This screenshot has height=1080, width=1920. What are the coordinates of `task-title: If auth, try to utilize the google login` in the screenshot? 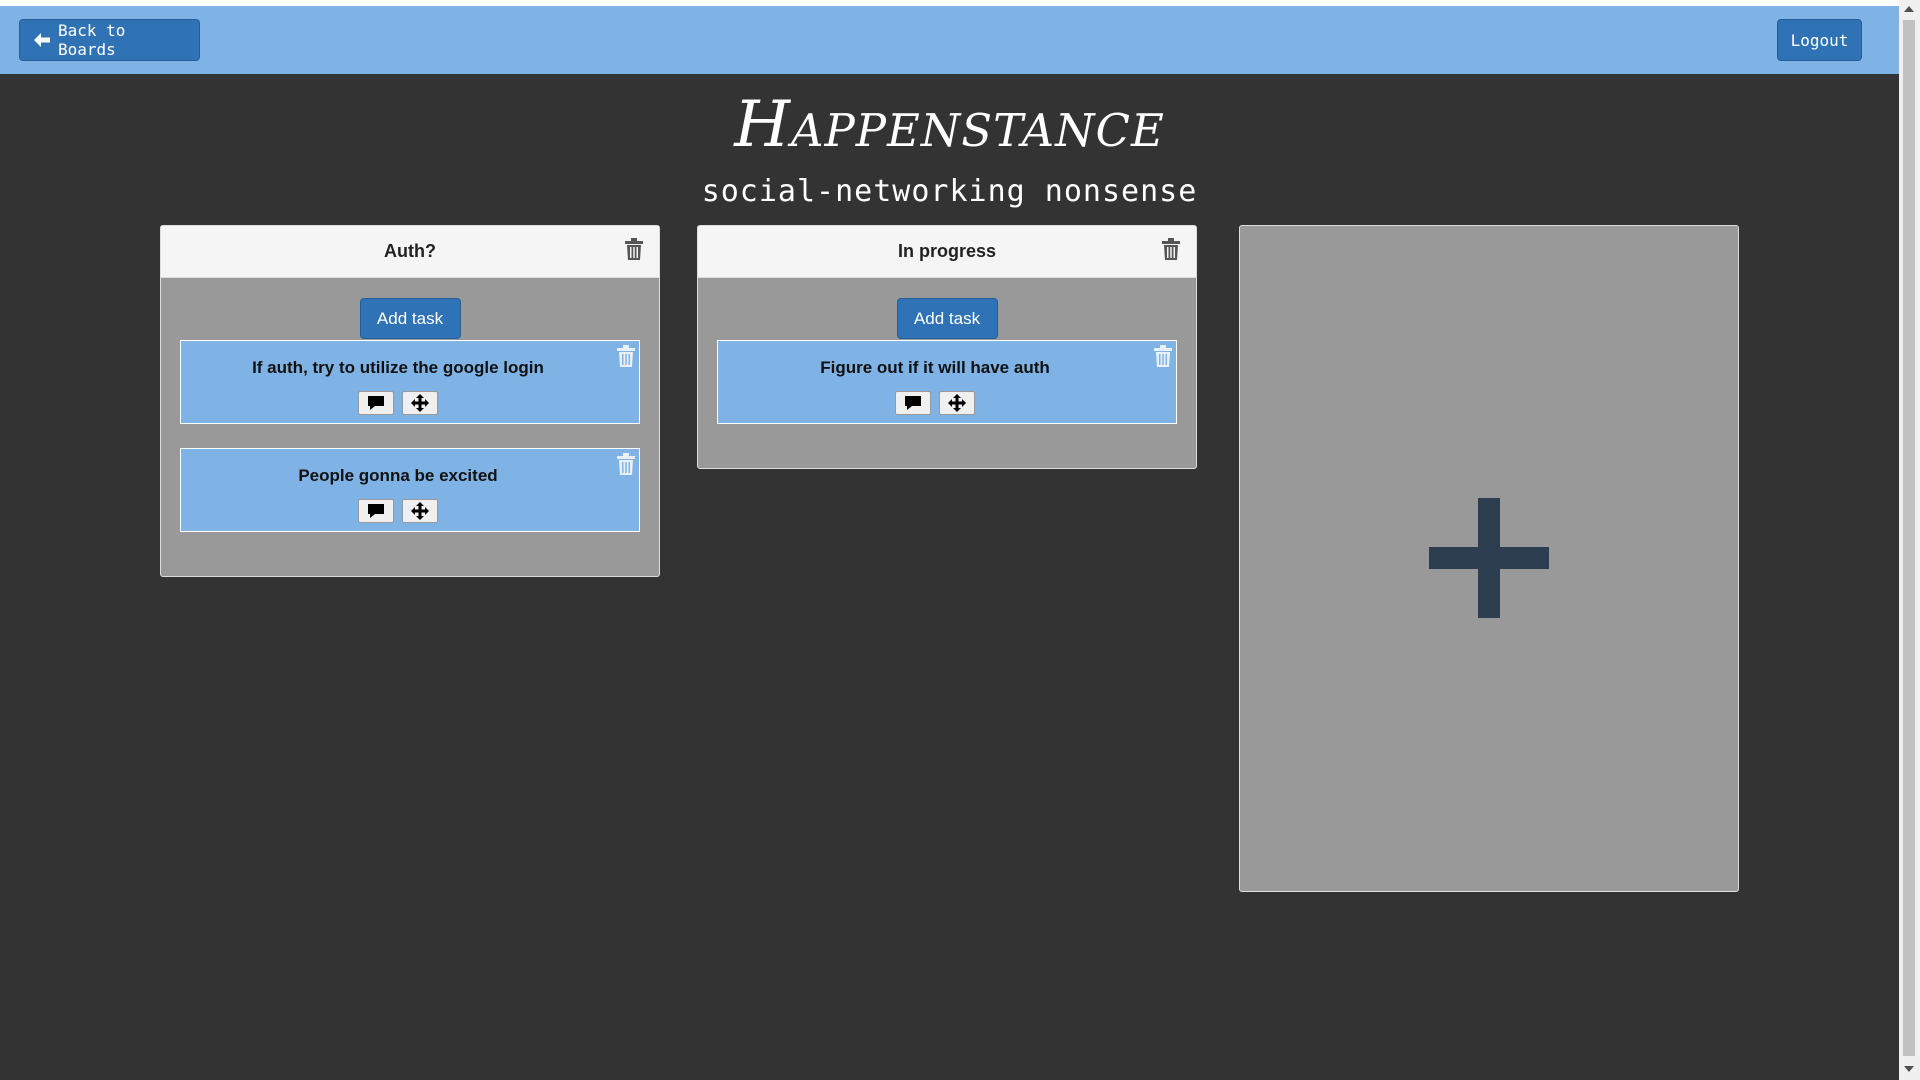 It's located at (398, 367).